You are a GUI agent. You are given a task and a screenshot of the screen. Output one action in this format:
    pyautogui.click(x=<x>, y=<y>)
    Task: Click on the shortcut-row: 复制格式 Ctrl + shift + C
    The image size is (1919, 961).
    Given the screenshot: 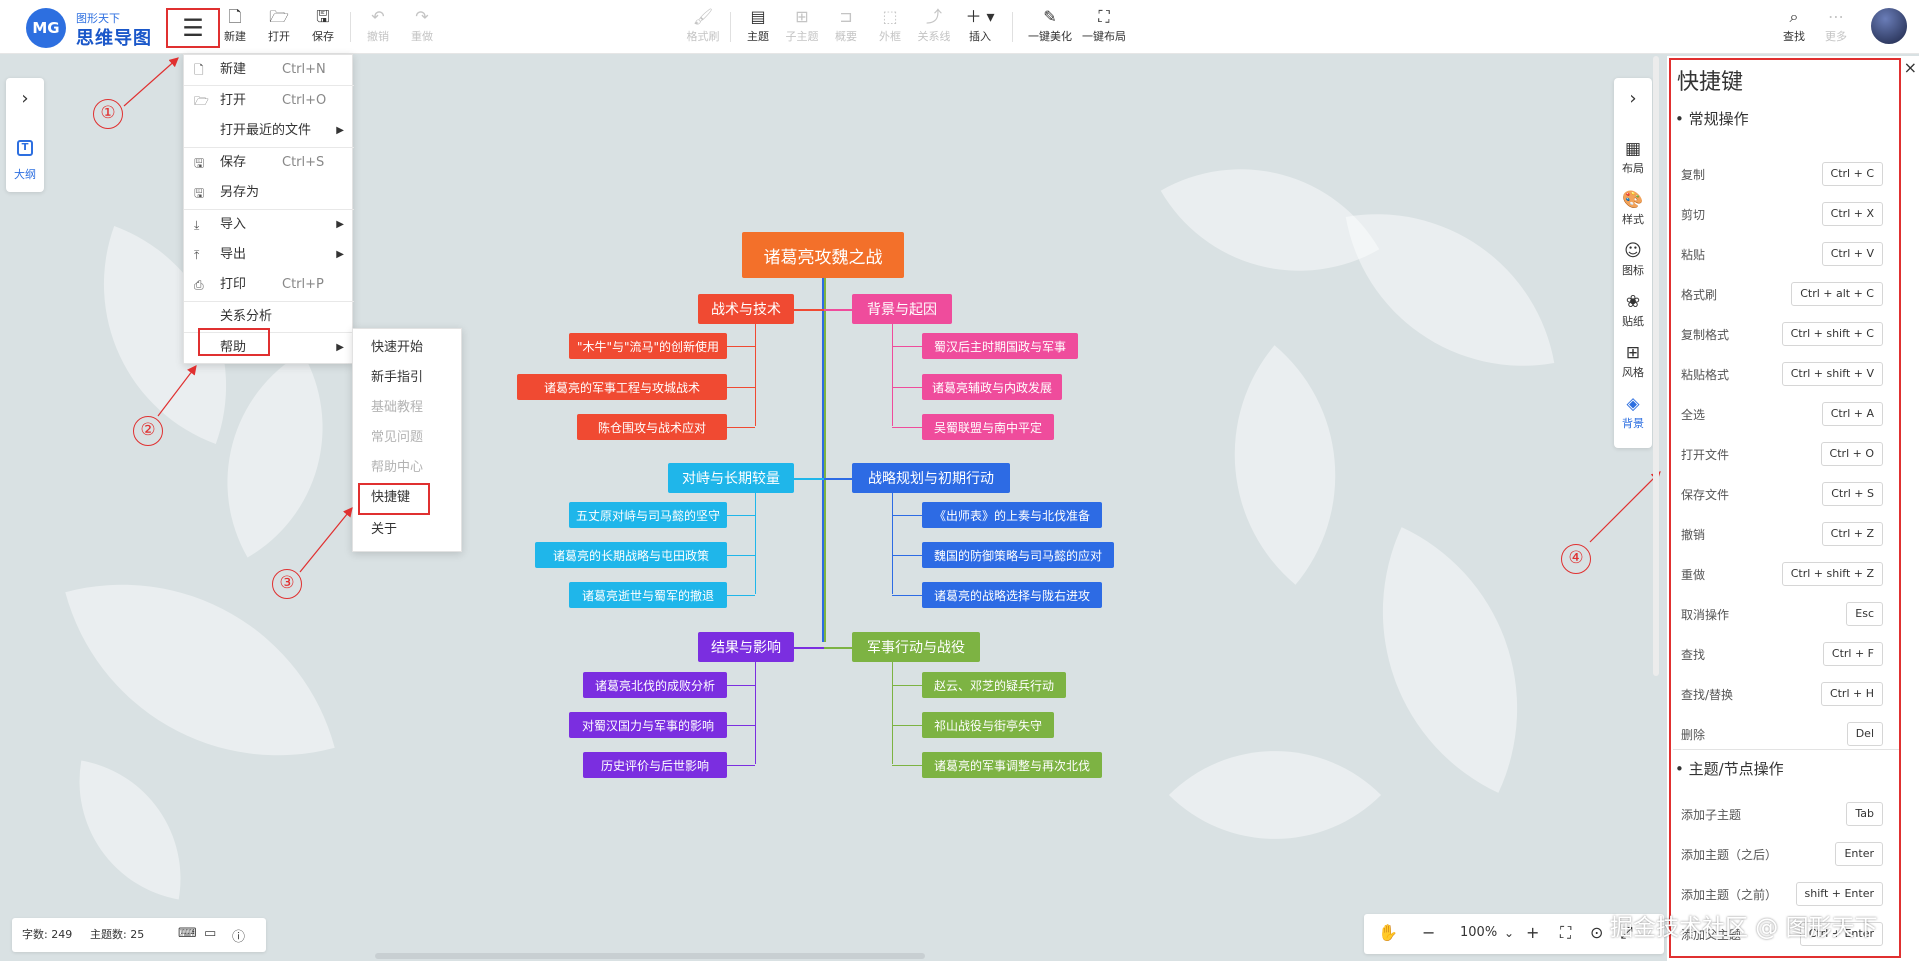 What is the action you would take?
    pyautogui.click(x=1787, y=336)
    